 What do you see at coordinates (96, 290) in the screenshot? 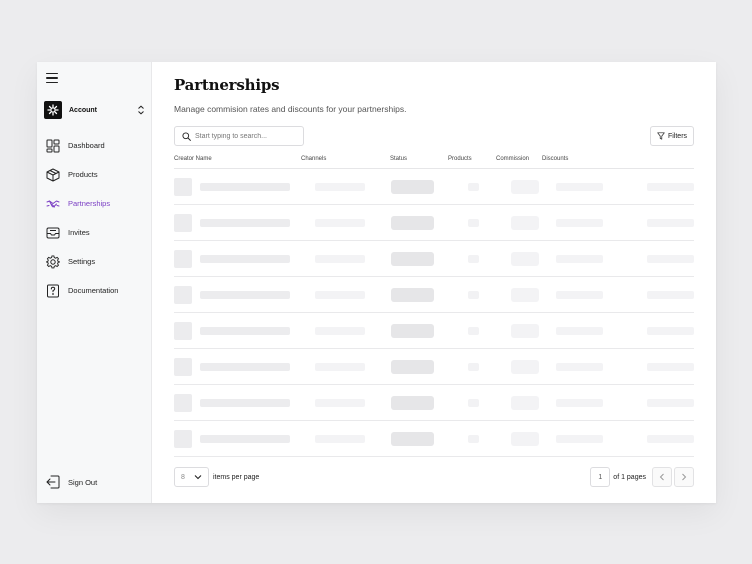
I see `sidebar-item-documentation: Documentation` at bounding box center [96, 290].